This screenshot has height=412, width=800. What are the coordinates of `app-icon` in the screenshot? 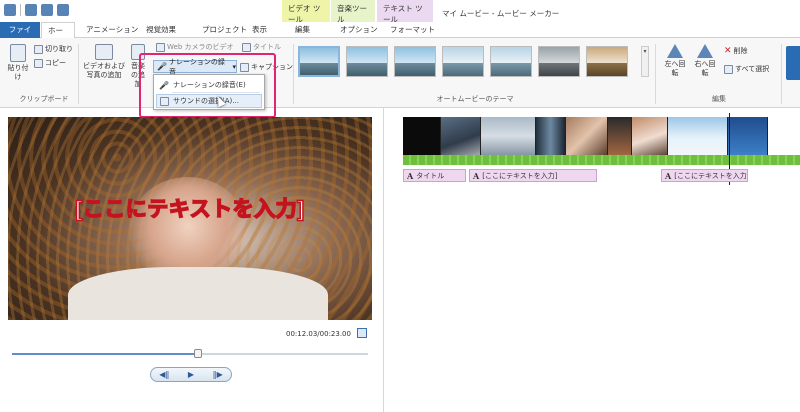 It's located at (10, 10).